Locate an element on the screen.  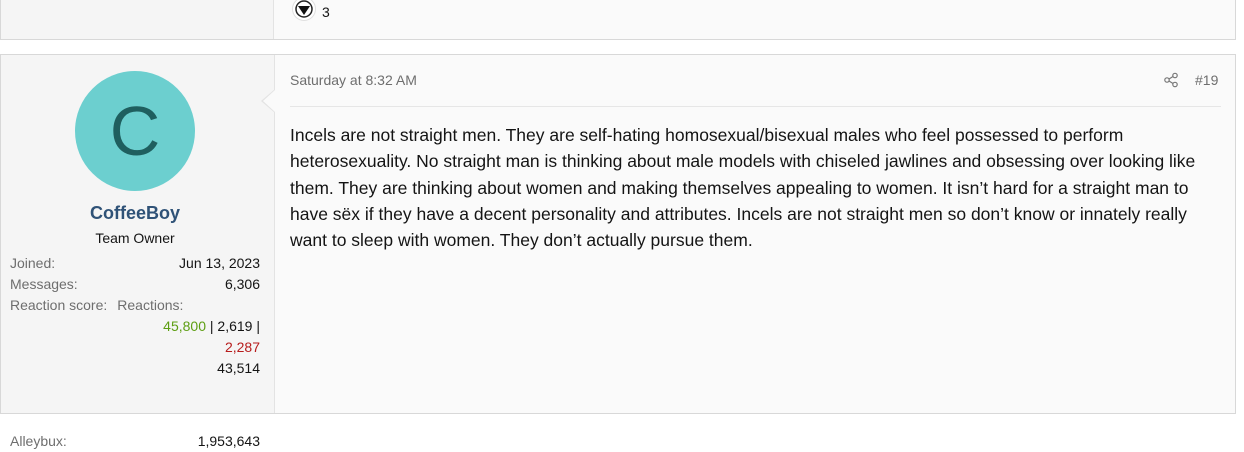
joined-row: Joined: Jun 13, 2023 is located at coordinates (135, 263).